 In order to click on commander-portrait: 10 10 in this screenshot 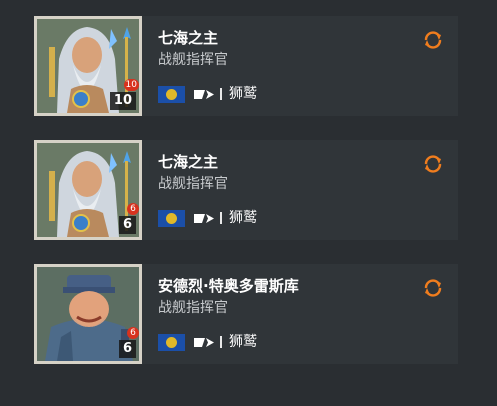, I will do `click(88, 66)`.